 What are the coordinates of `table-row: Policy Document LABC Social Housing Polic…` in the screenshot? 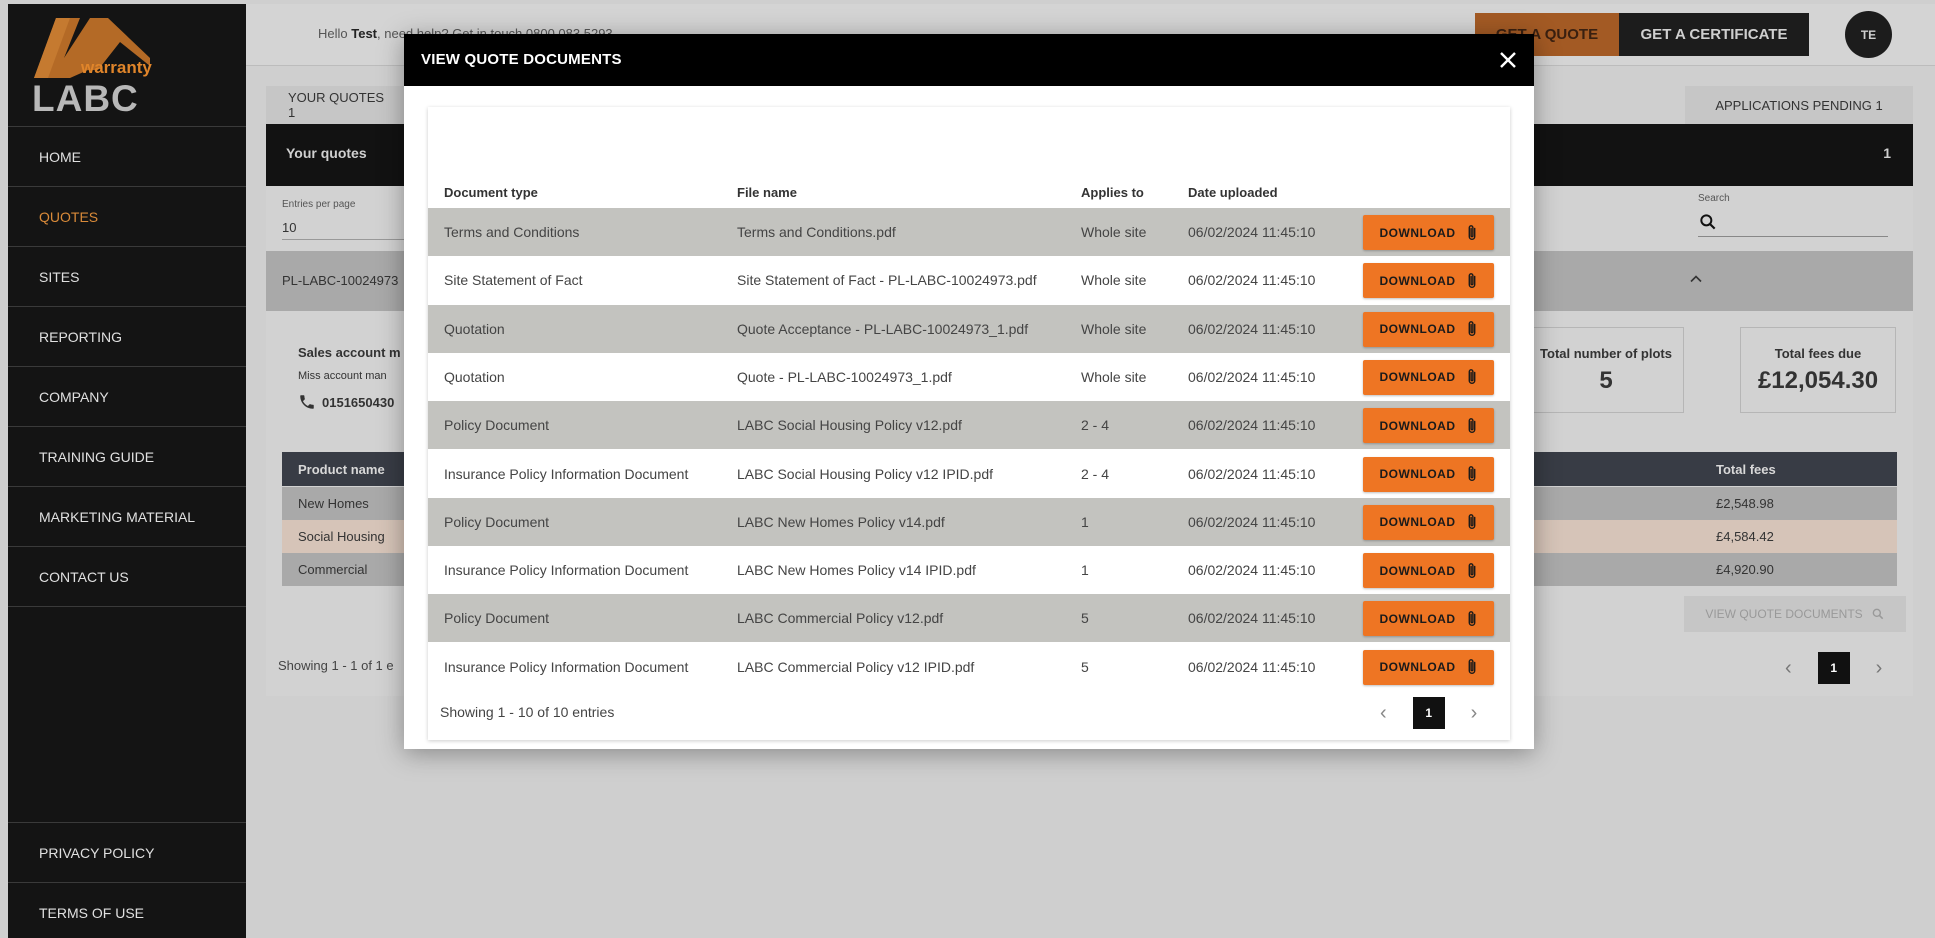 It's located at (969, 425).